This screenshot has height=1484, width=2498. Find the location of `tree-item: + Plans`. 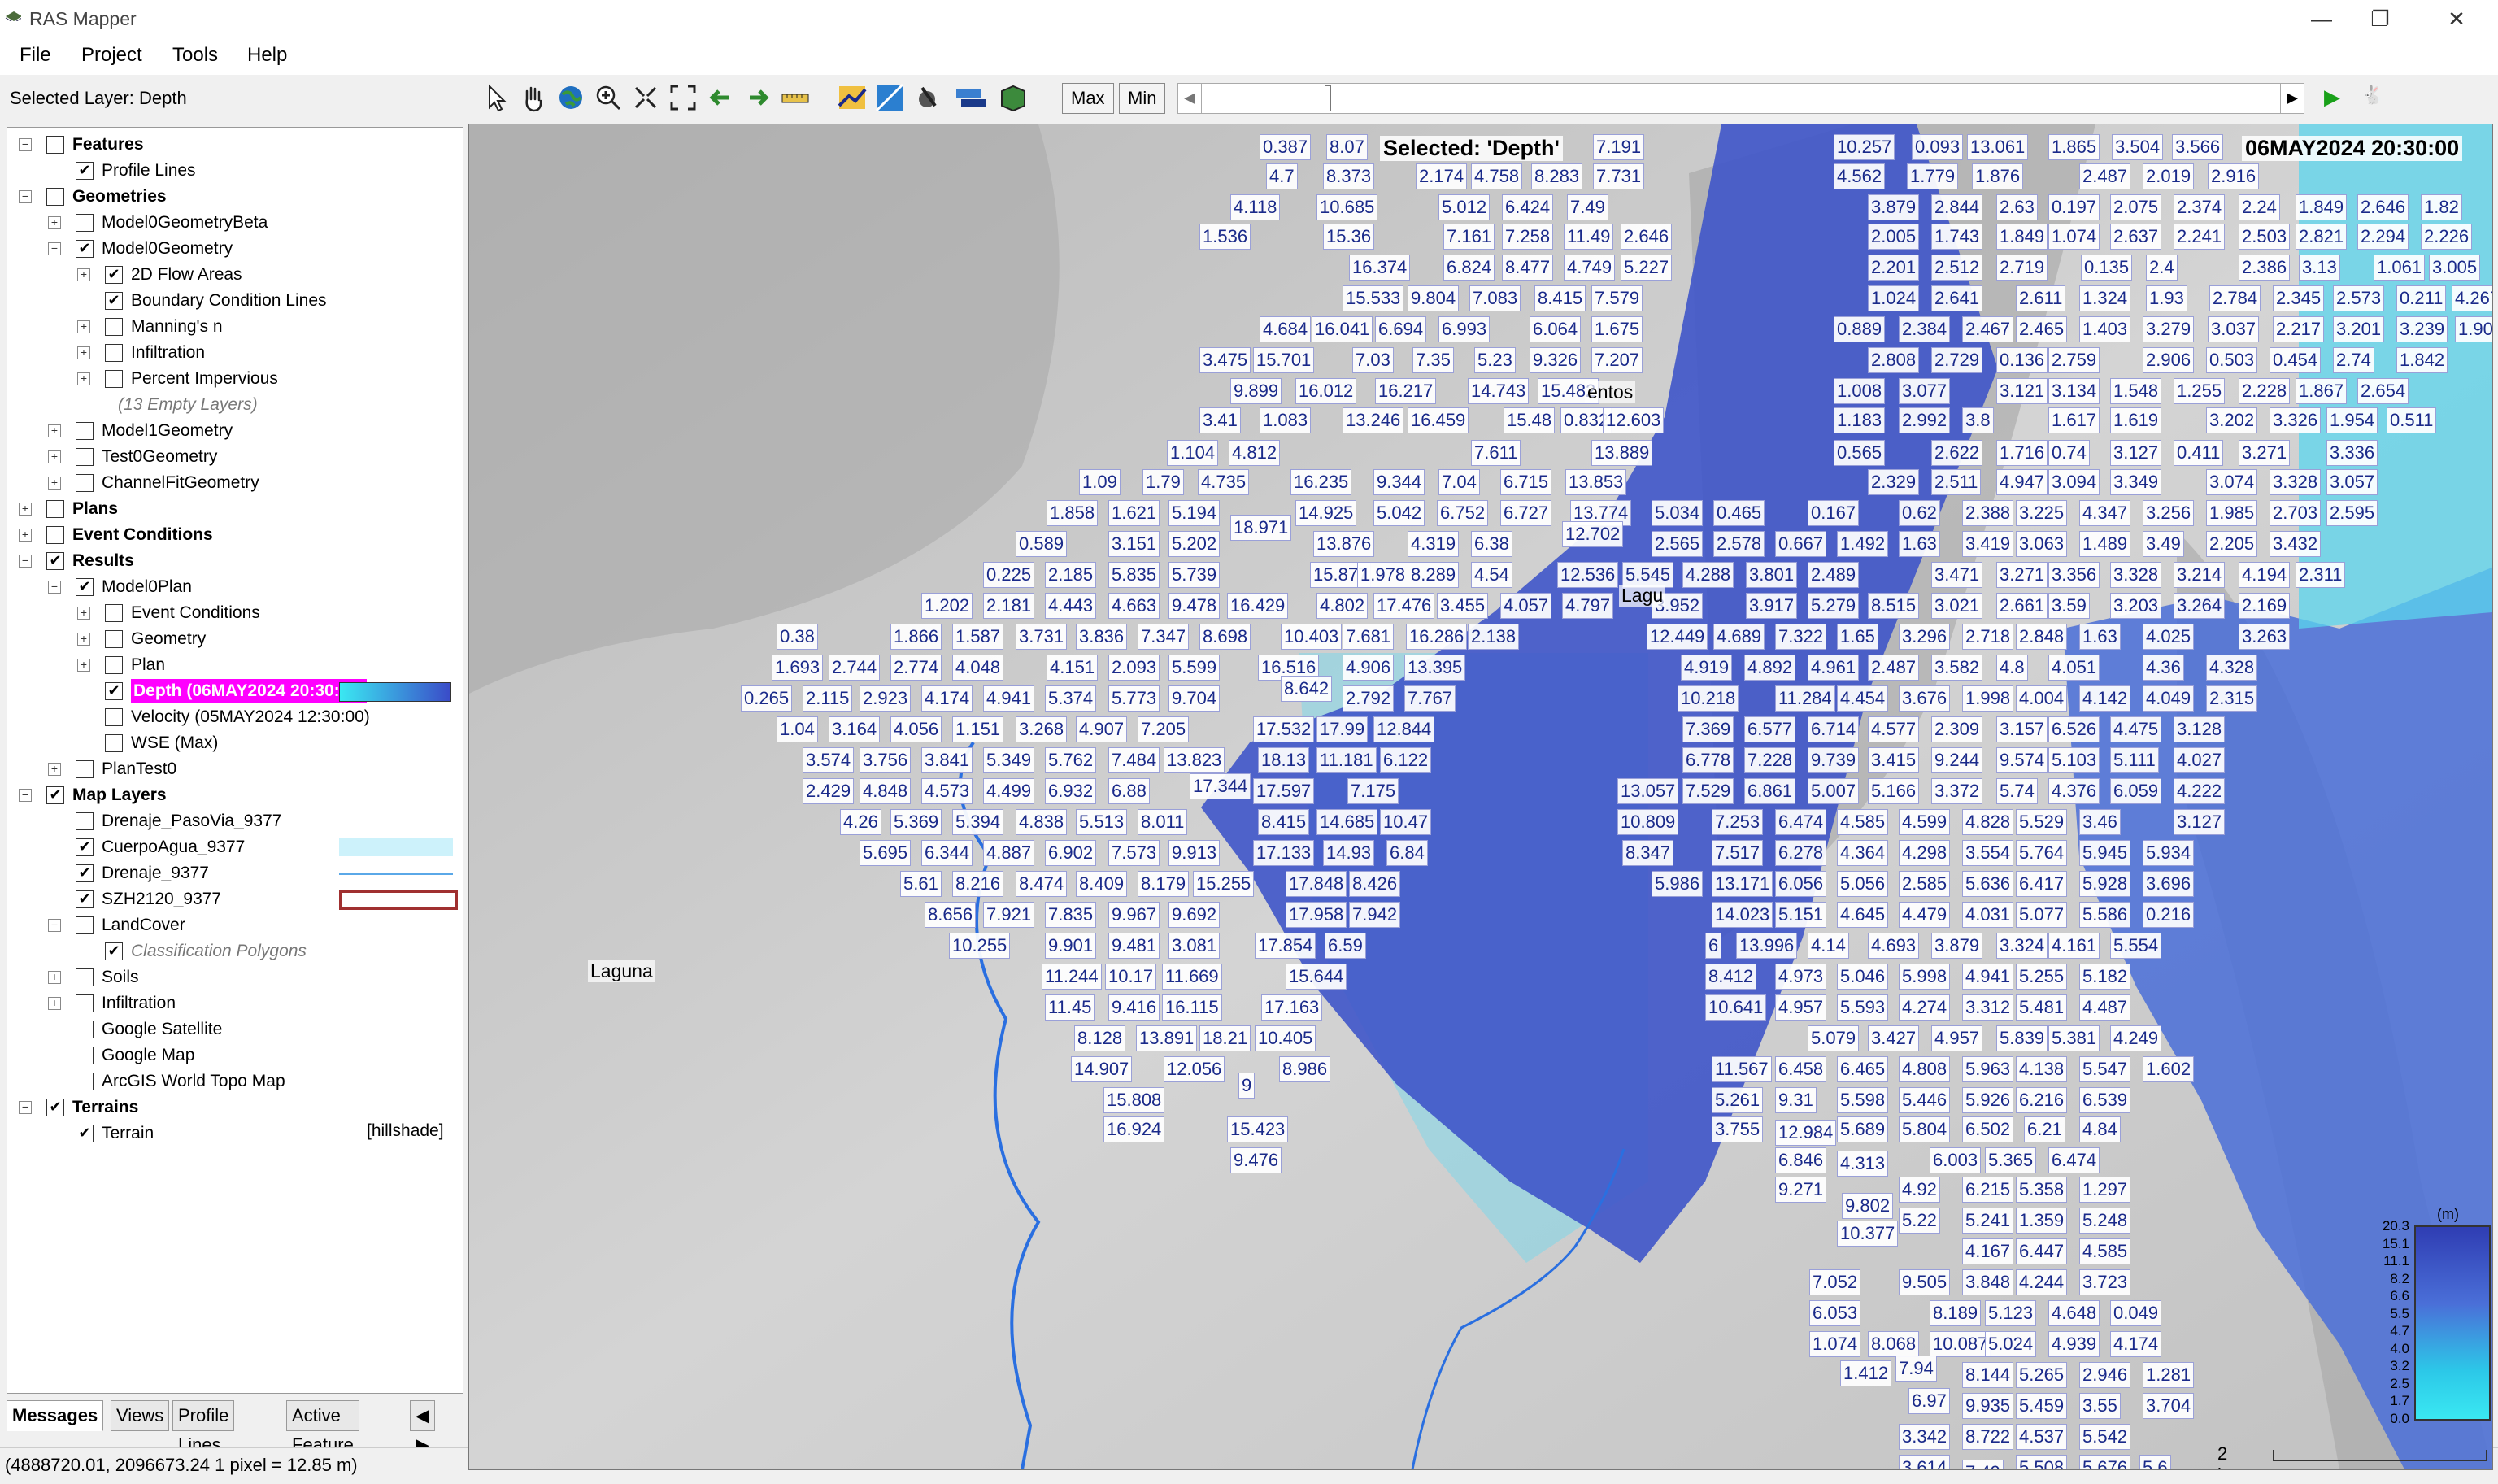

tree-item: + Plans is located at coordinates (231, 509).